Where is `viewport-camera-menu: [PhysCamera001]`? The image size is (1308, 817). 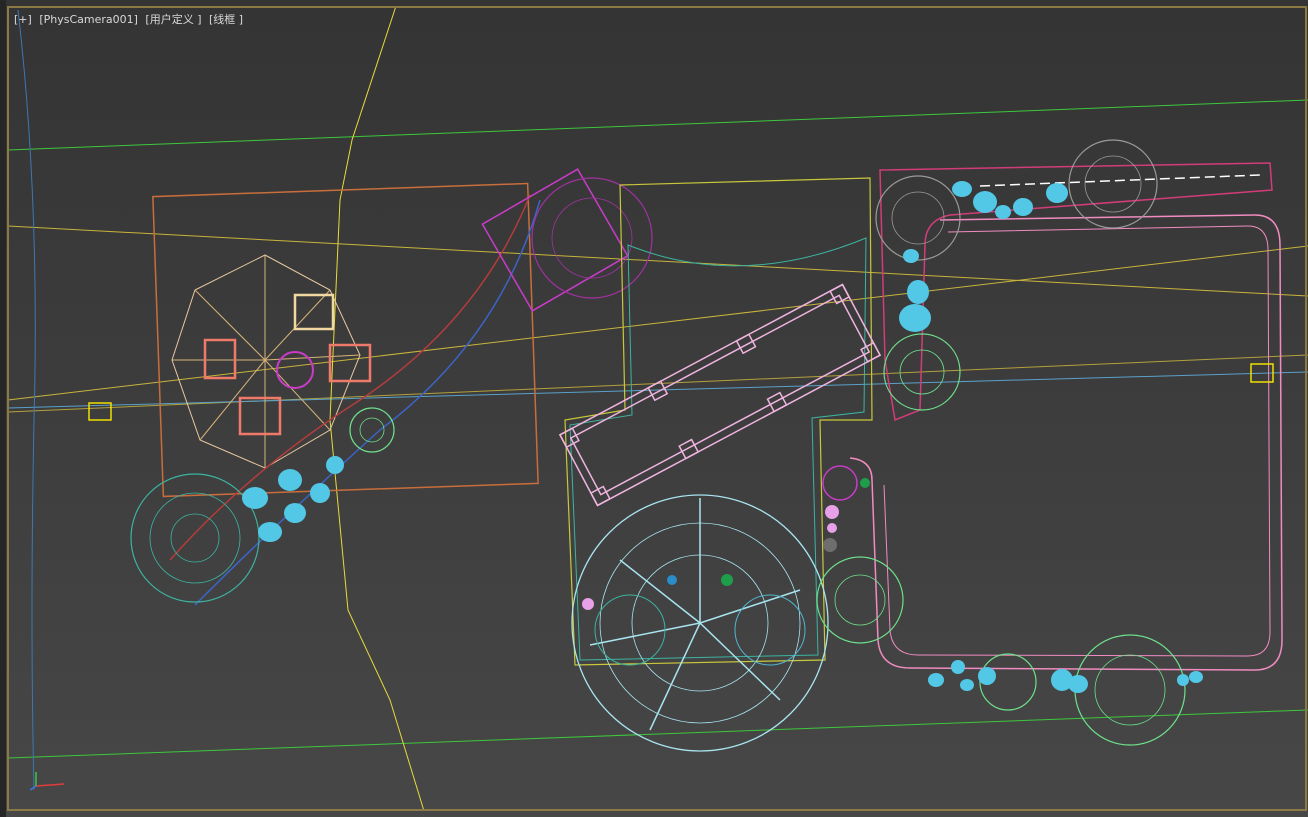 viewport-camera-menu: [PhysCamera001] is located at coordinates (88, 19).